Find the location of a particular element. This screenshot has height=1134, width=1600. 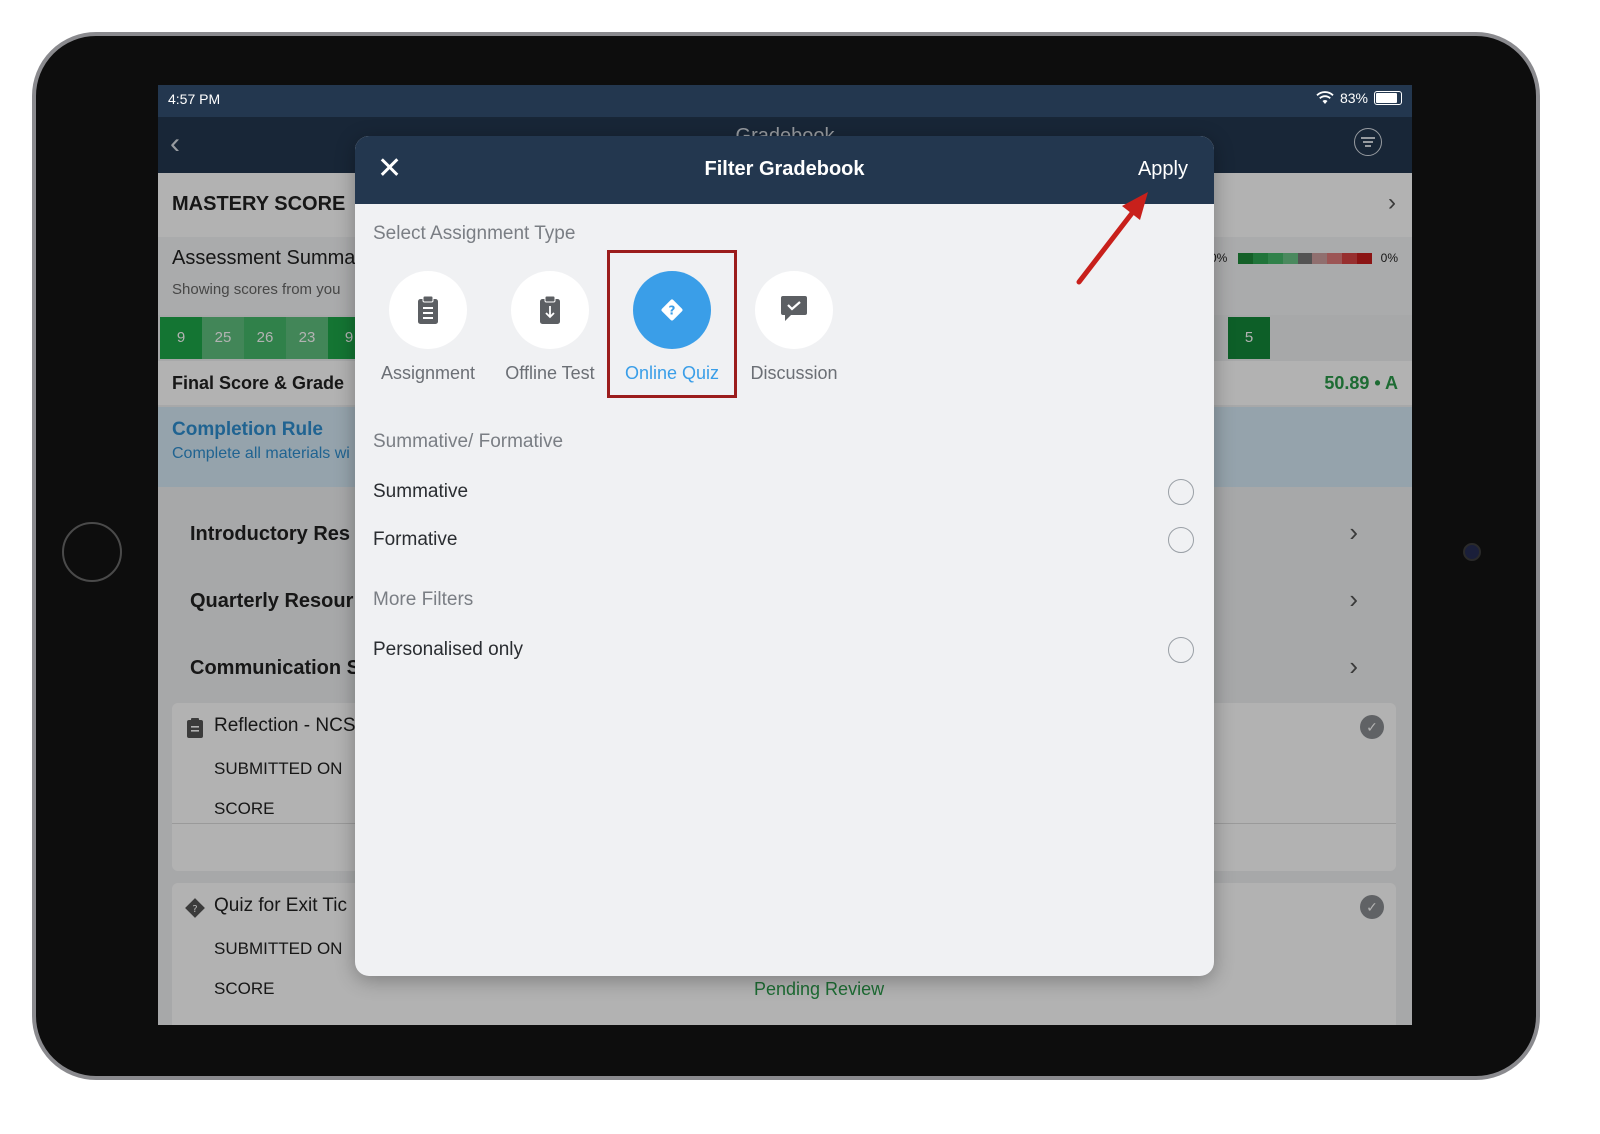

personalised-label: Personalised only is located at coordinates (448, 649).